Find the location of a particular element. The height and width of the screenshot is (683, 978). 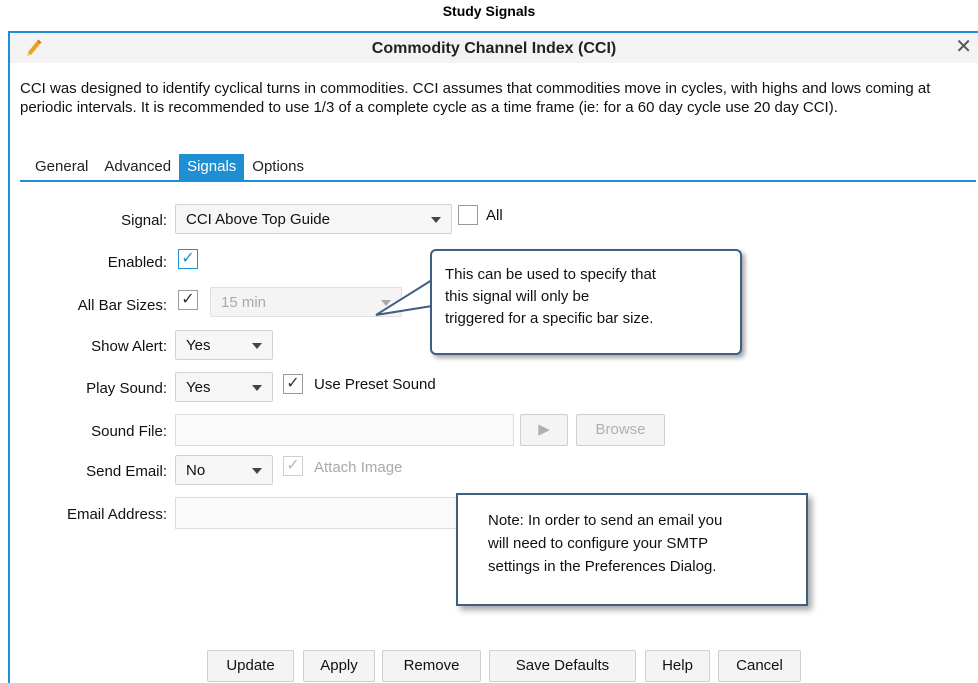

sound-file-label: Sound File: is located at coordinates (129, 431).